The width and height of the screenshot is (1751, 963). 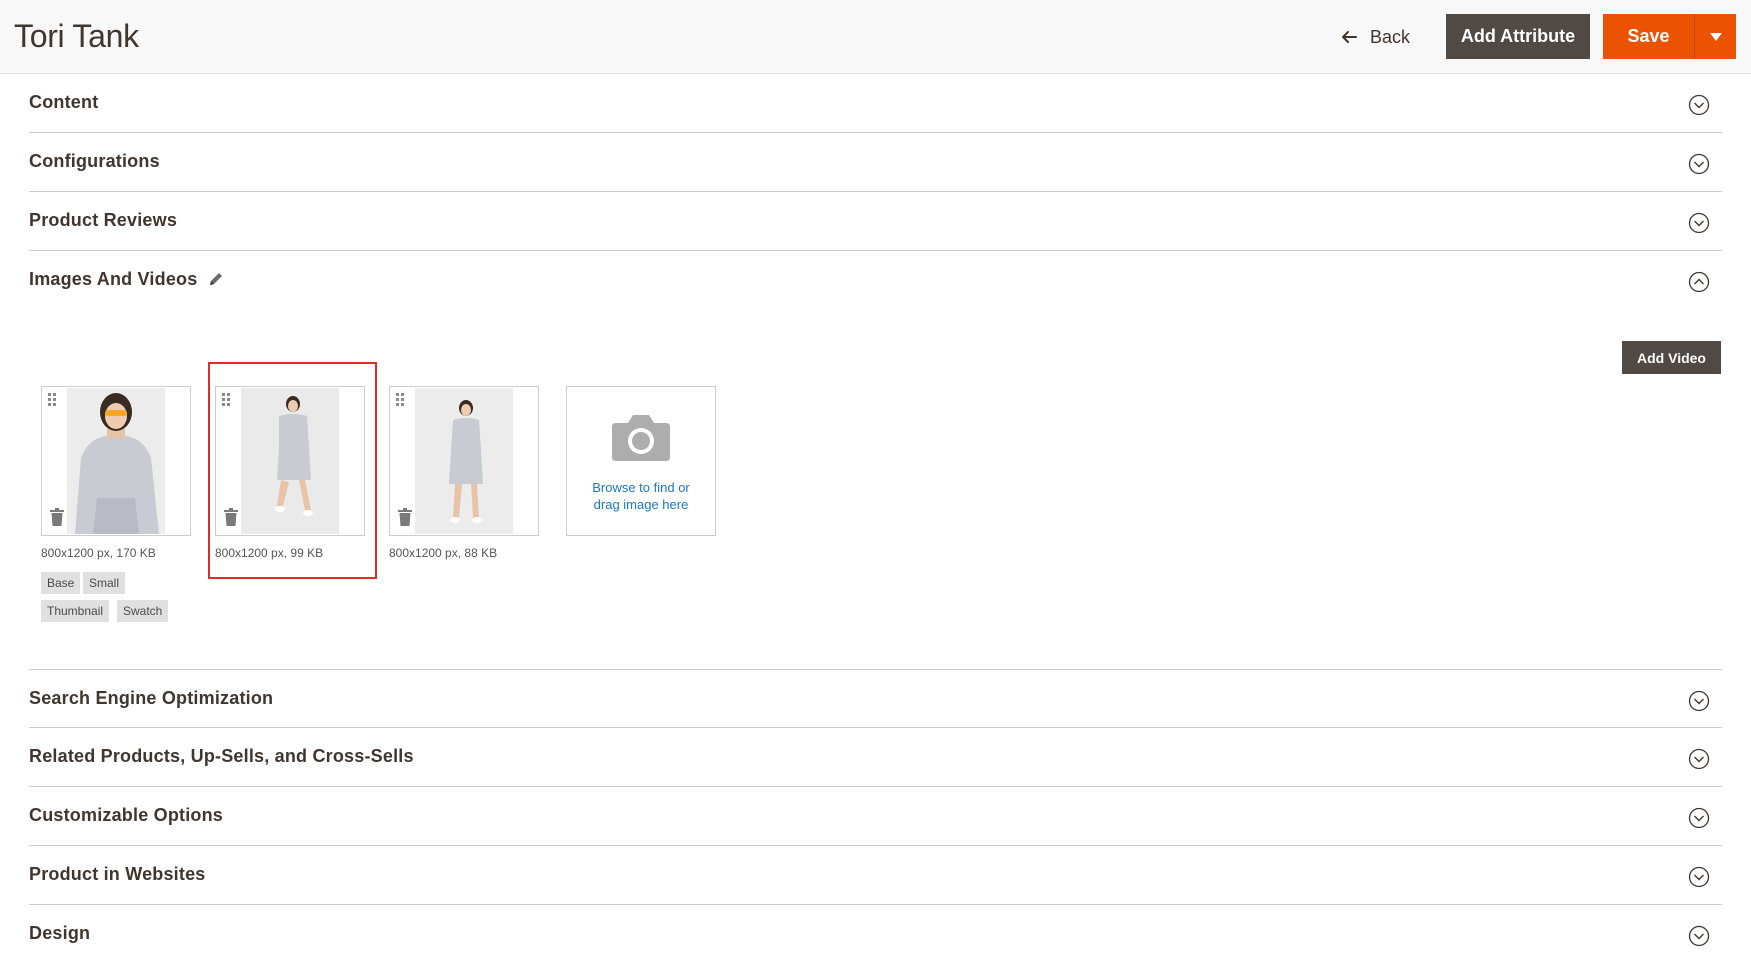 I want to click on section-design: Design, so click(x=875, y=934).